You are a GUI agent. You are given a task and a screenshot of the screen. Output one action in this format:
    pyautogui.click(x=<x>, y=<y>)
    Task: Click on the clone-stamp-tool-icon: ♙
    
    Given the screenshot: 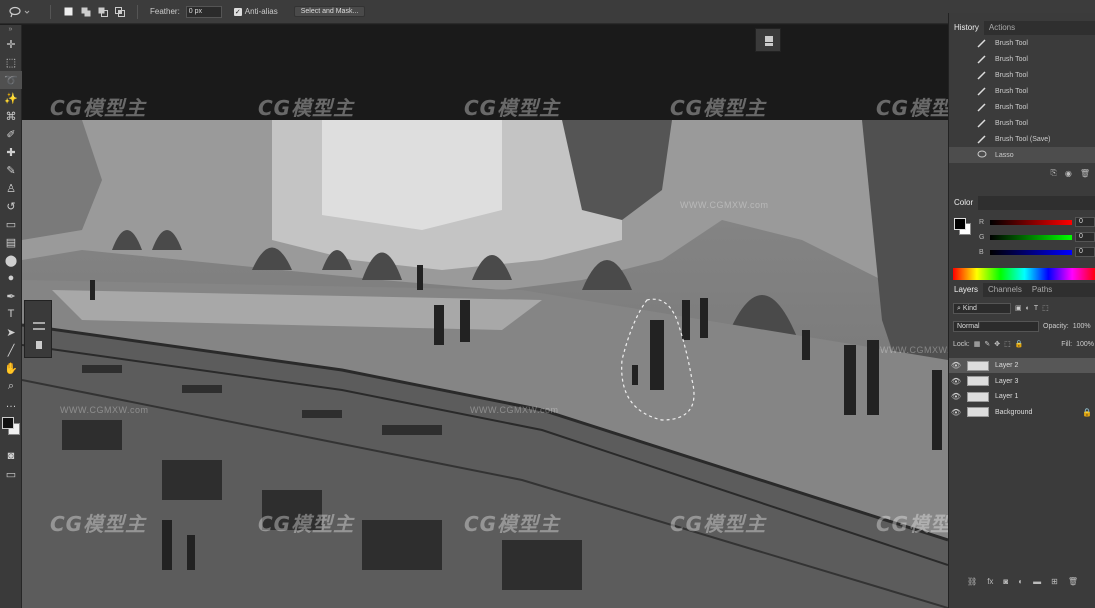 What is the action you would take?
    pyautogui.click(x=11, y=188)
    